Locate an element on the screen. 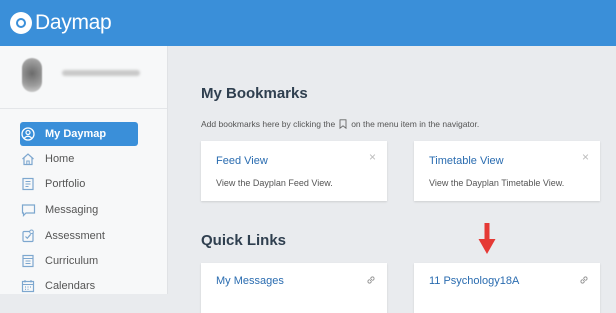 This screenshot has height=313, width=616. avatar is located at coordinates (32, 75).